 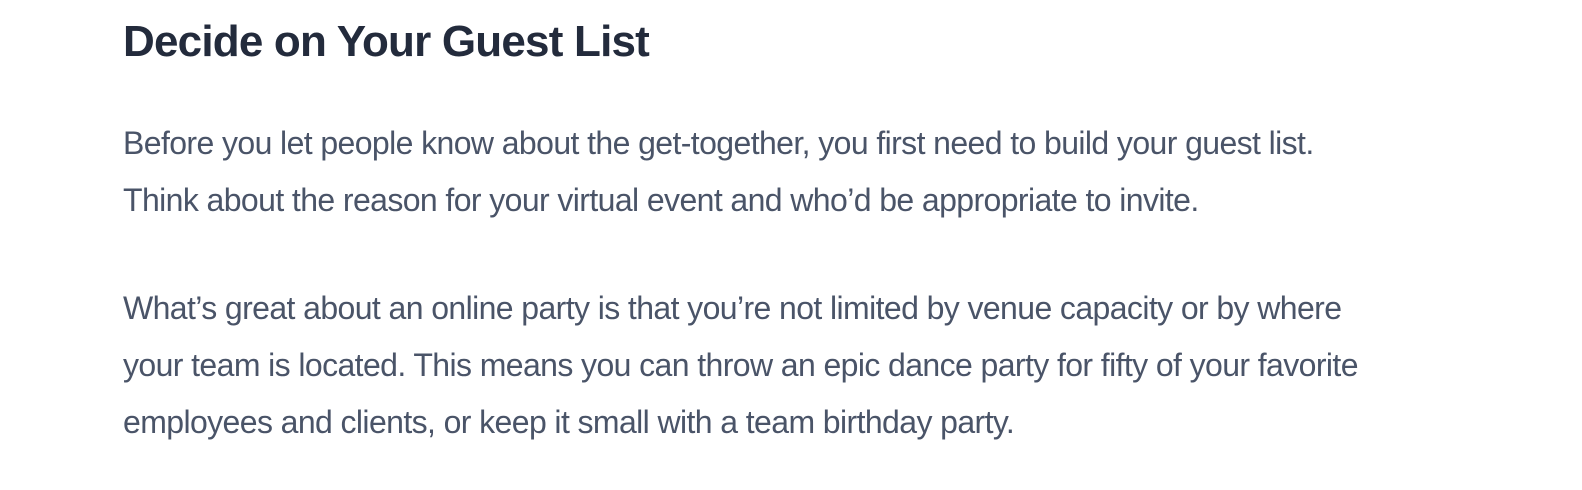 What do you see at coordinates (386, 41) in the screenshot?
I see `section-heading: Decide on Your Guest List` at bounding box center [386, 41].